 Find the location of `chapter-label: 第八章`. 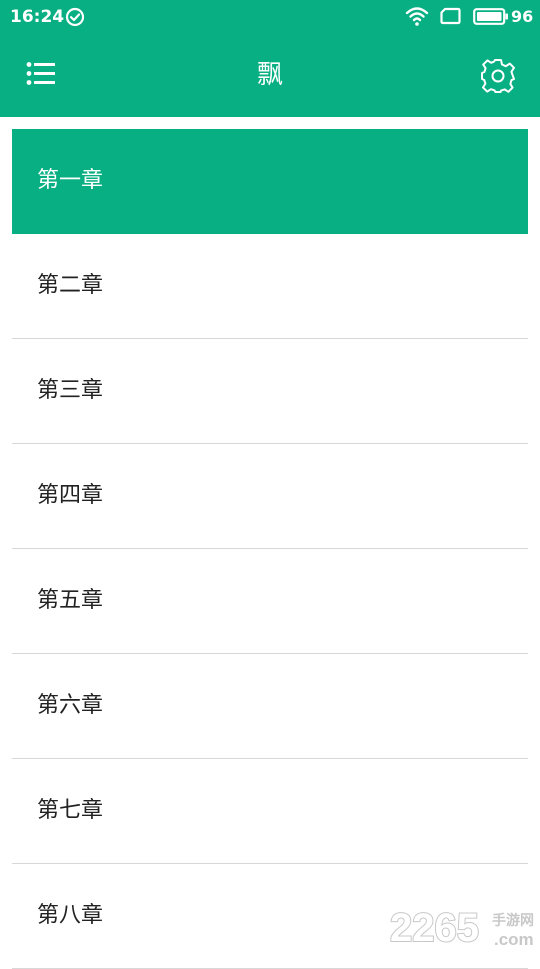

chapter-label: 第八章 is located at coordinates (70, 915).